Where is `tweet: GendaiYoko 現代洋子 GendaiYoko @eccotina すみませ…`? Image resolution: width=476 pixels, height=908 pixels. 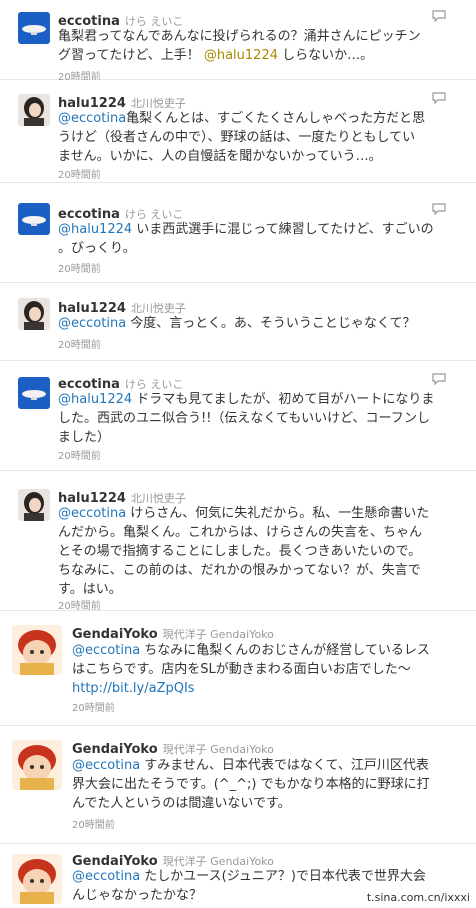 tweet: GendaiYoko 現代洋子 GendaiYoko @eccotina すみませ… is located at coordinates (238, 785).